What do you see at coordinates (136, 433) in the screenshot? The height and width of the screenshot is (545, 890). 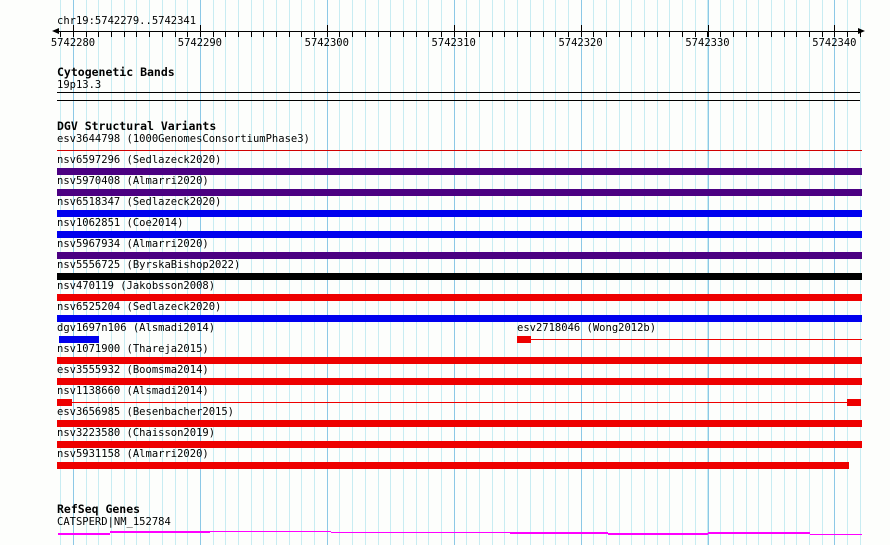 I see `variant-label: nsv3223580 (Chaisson2019)` at bounding box center [136, 433].